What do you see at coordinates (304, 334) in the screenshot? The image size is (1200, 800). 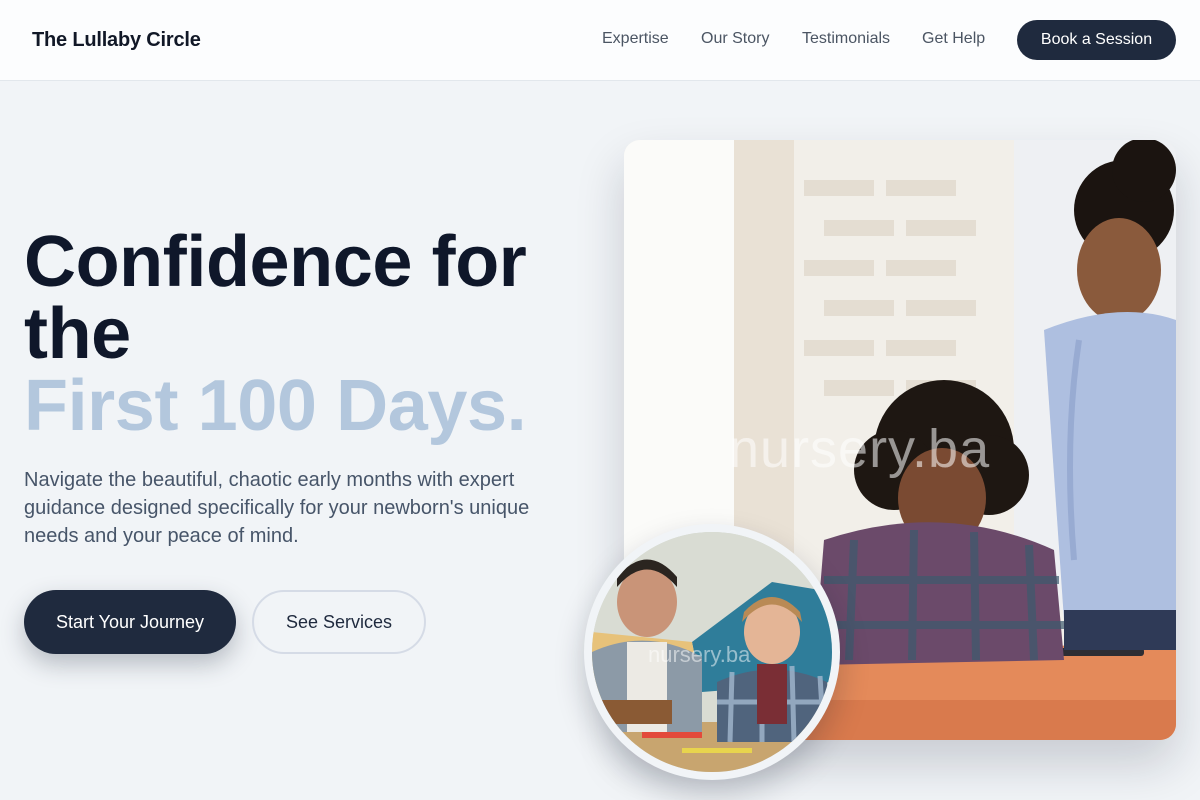 I see `hero-headline: Confidence for the First 100 Days.` at bounding box center [304, 334].